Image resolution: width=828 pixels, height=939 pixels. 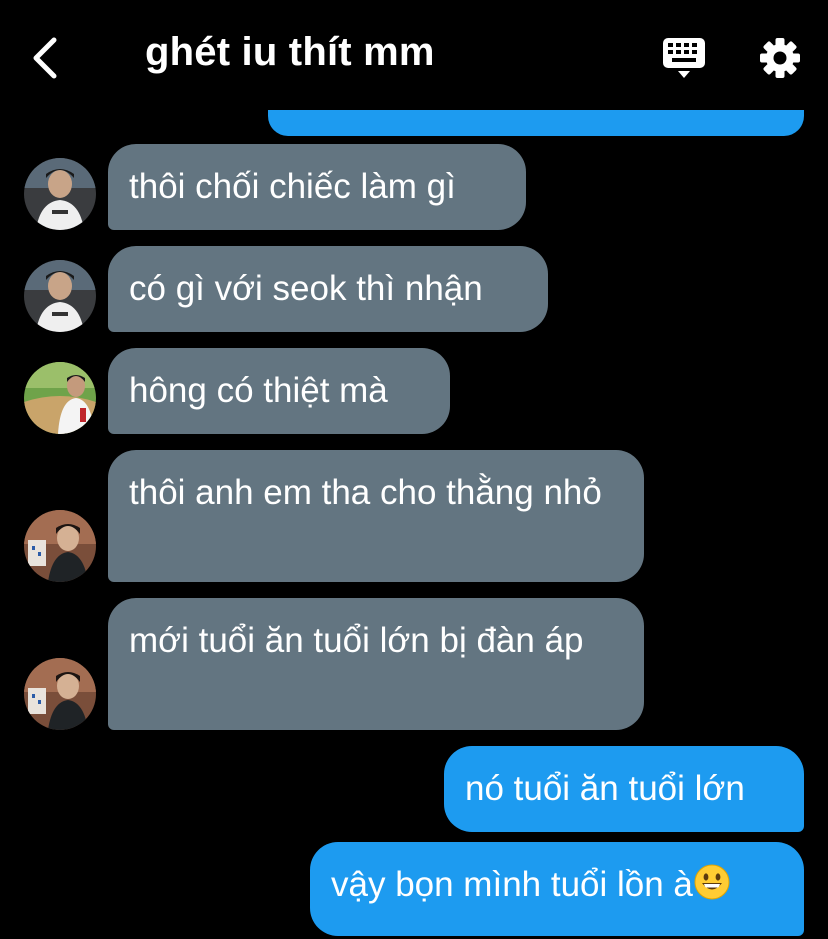 What do you see at coordinates (306, 288) in the screenshot?
I see `message-text: có gì với seok thì nhận` at bounding box center [306, 288].